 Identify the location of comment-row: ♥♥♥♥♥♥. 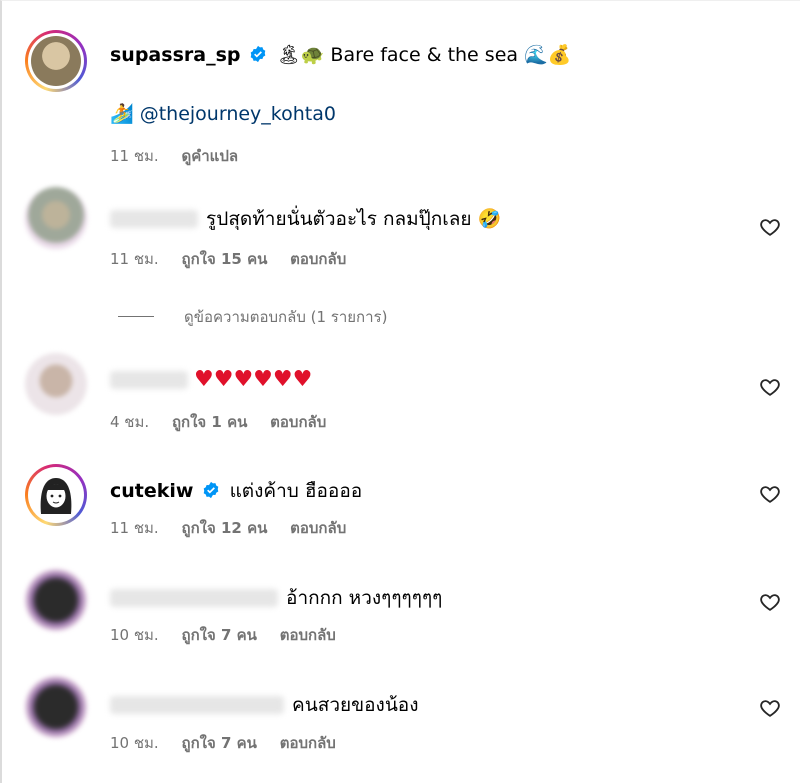
(212, 379).